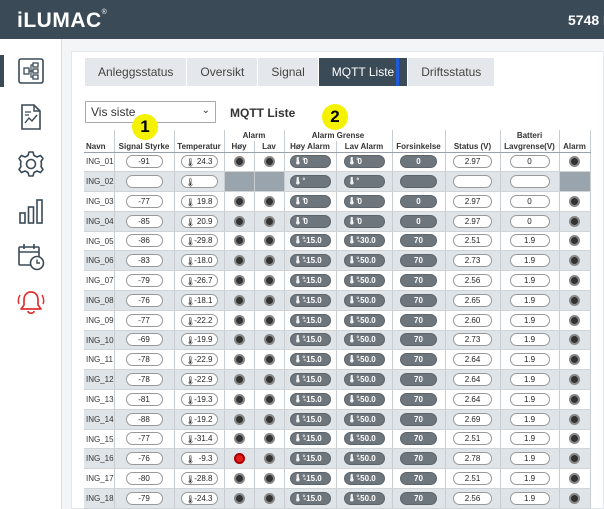  What do you see at coordinates (288, 72) in the screenshot?
I see `tab-signal: Signal` at bounding box center [288, 72].